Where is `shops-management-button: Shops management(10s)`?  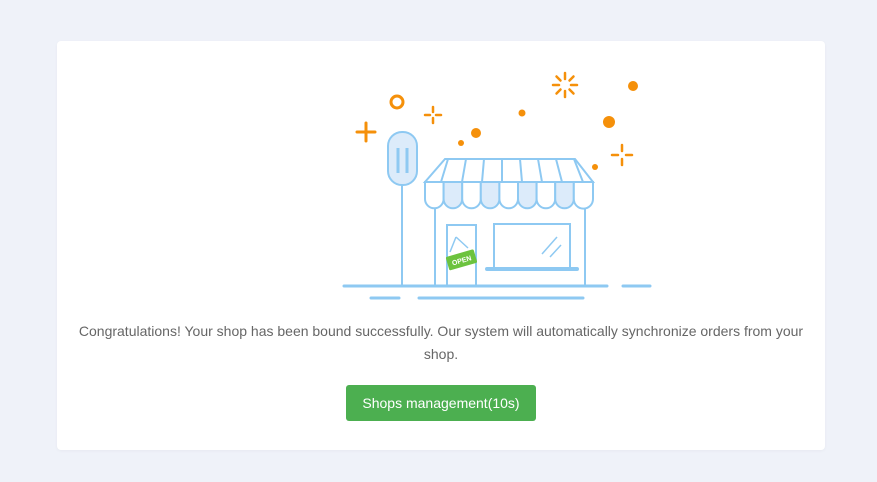 shops-management-button: Shops management(10s) is located at coordinates (441, 403).